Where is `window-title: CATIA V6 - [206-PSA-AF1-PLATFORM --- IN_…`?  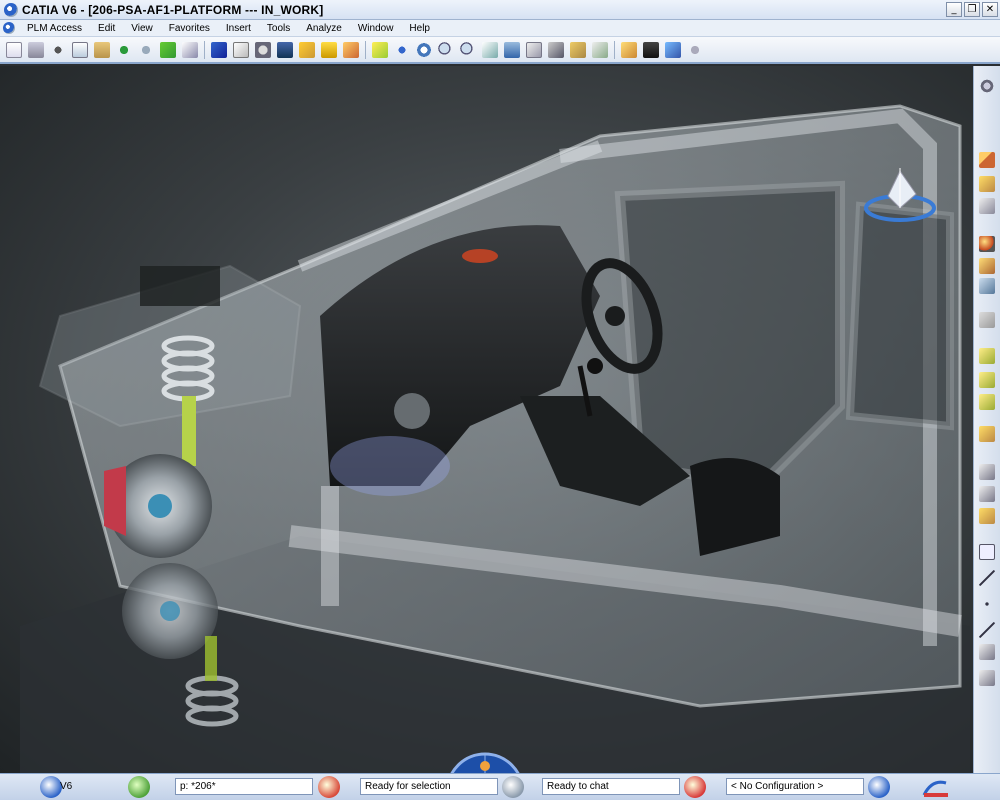
window-title: CATIA V6 - [206-PSA-AF1-PLATFORM --- IN_… is located at coordinates (173, 9).